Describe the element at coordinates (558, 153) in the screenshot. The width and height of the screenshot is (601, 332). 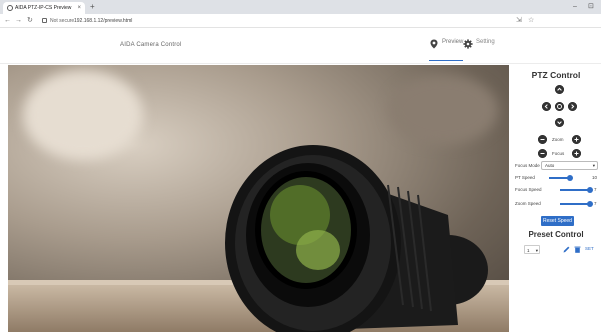
I see `focus-label: Focus` at that location.